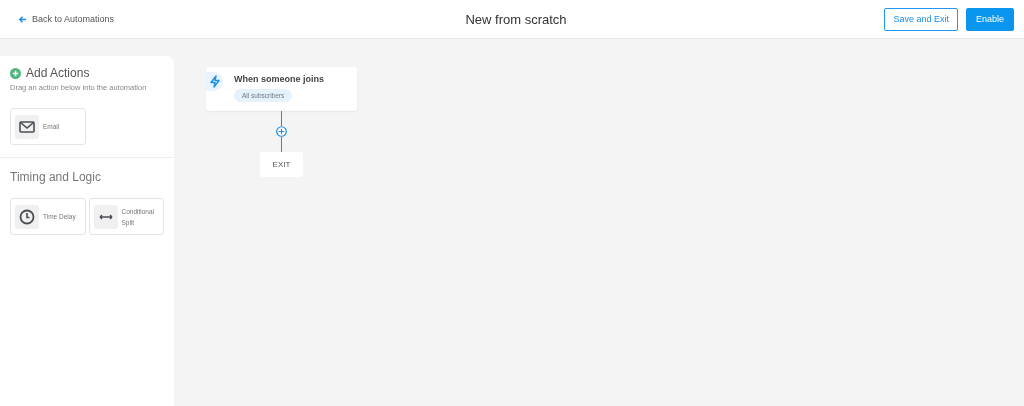 The height and width of the screenshot is (406, 1024). I want to click on save-exit-button: Save and Exit, so click(921, 19).